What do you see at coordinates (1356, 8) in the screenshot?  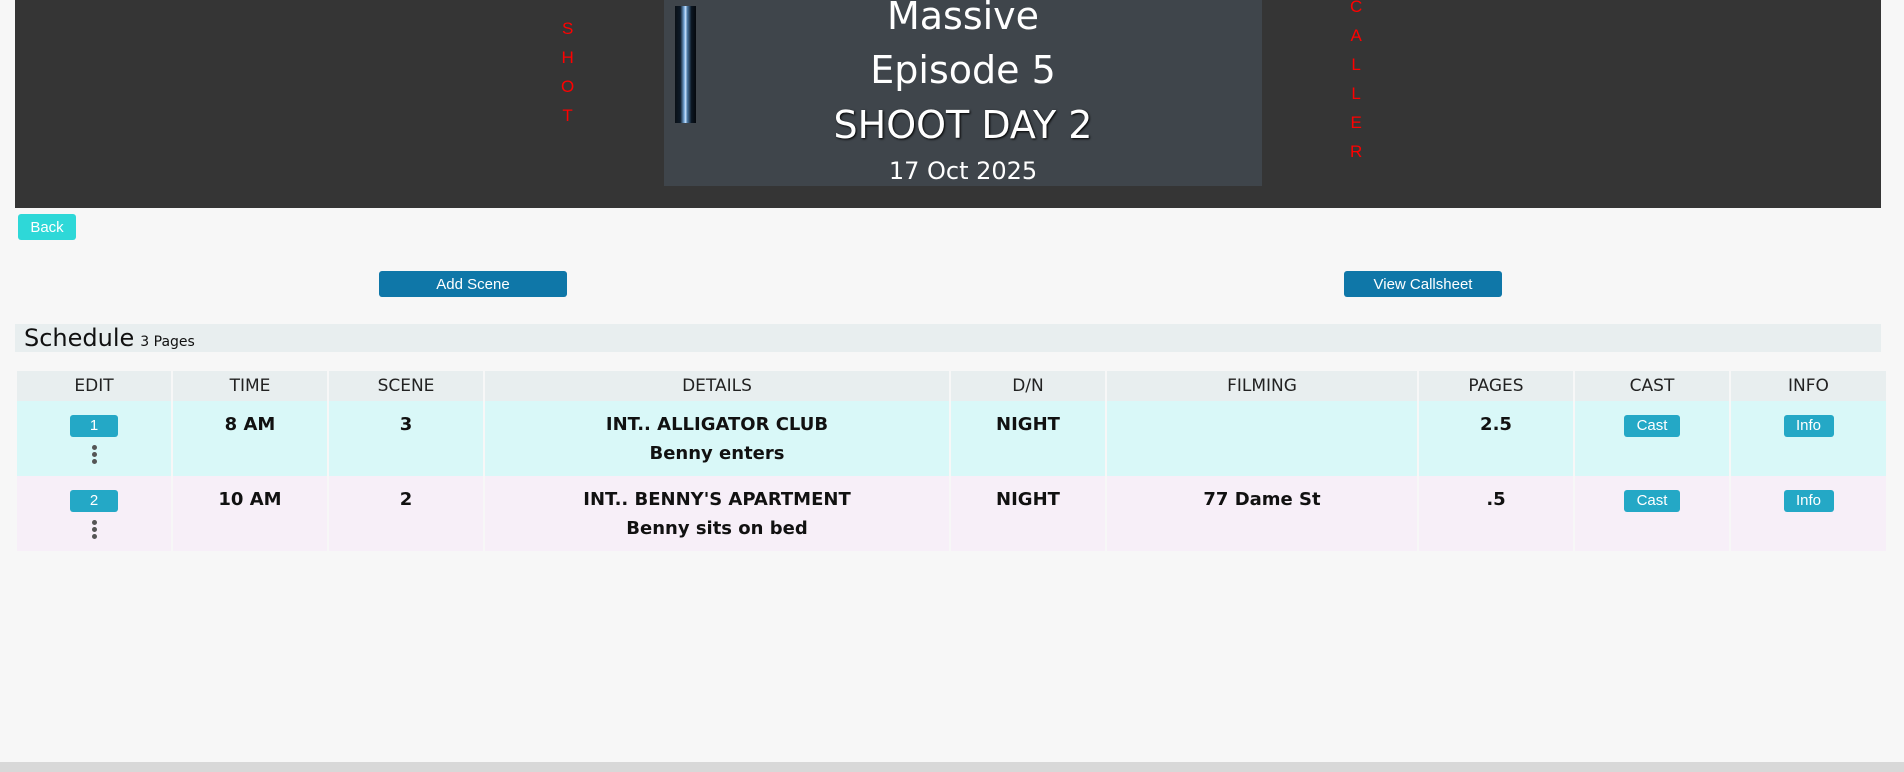 I see `vertical-letter: C` at bounding box center [1356, 8].